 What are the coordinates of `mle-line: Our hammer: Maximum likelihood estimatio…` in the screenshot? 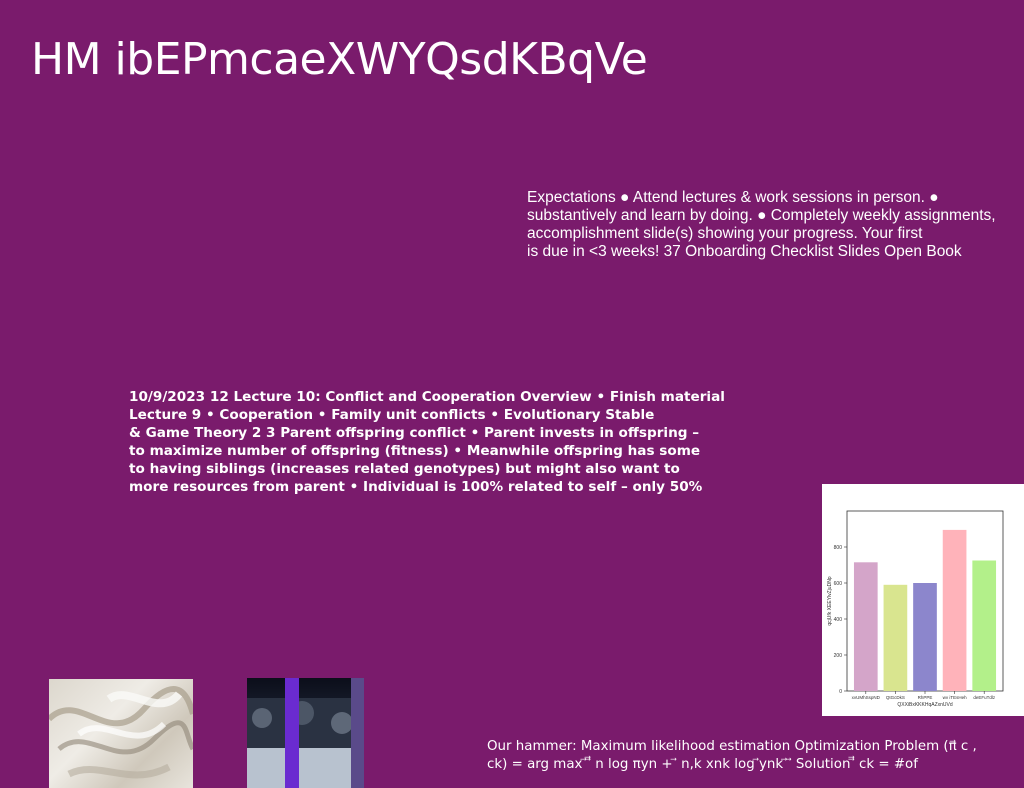 It's located at (732, 746).